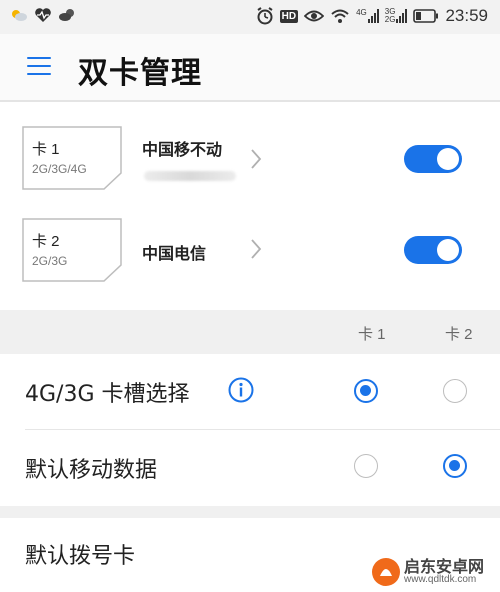 This screenshot has height=592, width=500. Describe the element at coordinates (250, 17) in the screenshot. I see `status-bar: HD 4G 3G 2G 23:59` at that location.